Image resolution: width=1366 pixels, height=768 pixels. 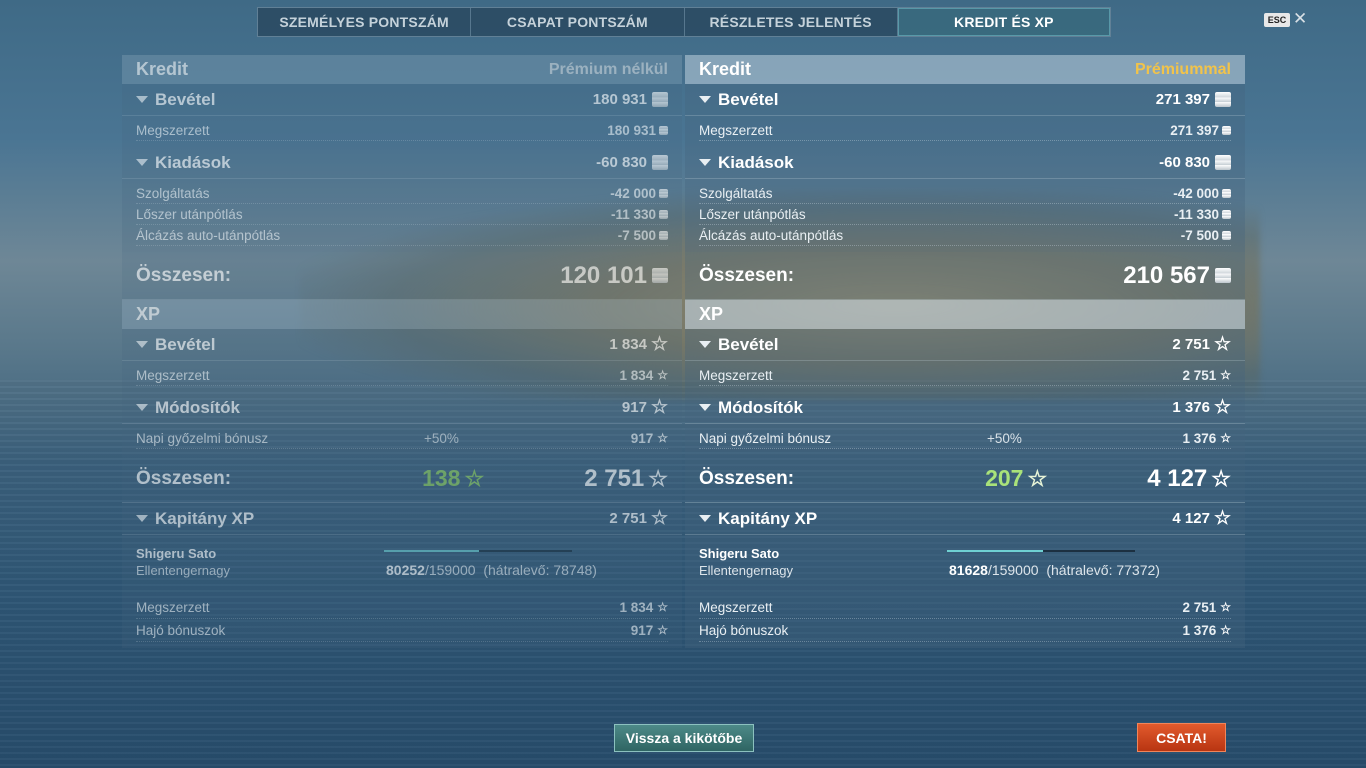 What do you see at coordinates (628, 344) in the screenshot?
I see `xp-income-value: 1 834` at bounding box center [628, 344].